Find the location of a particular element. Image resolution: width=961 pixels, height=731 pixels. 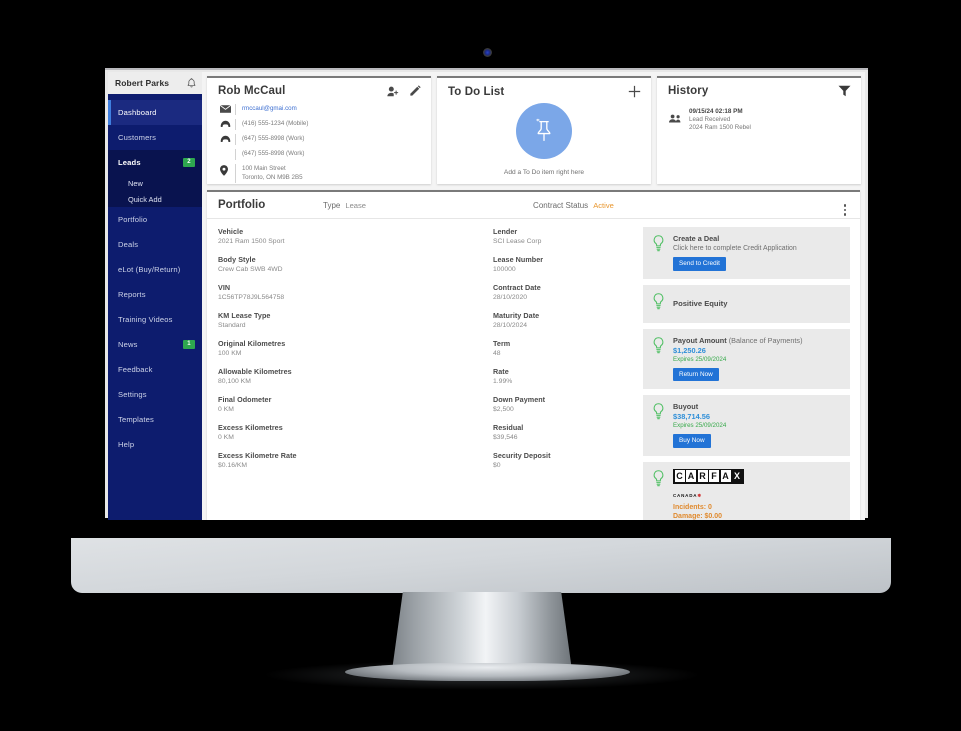

blank-icon is located at coordinates (227, 149).